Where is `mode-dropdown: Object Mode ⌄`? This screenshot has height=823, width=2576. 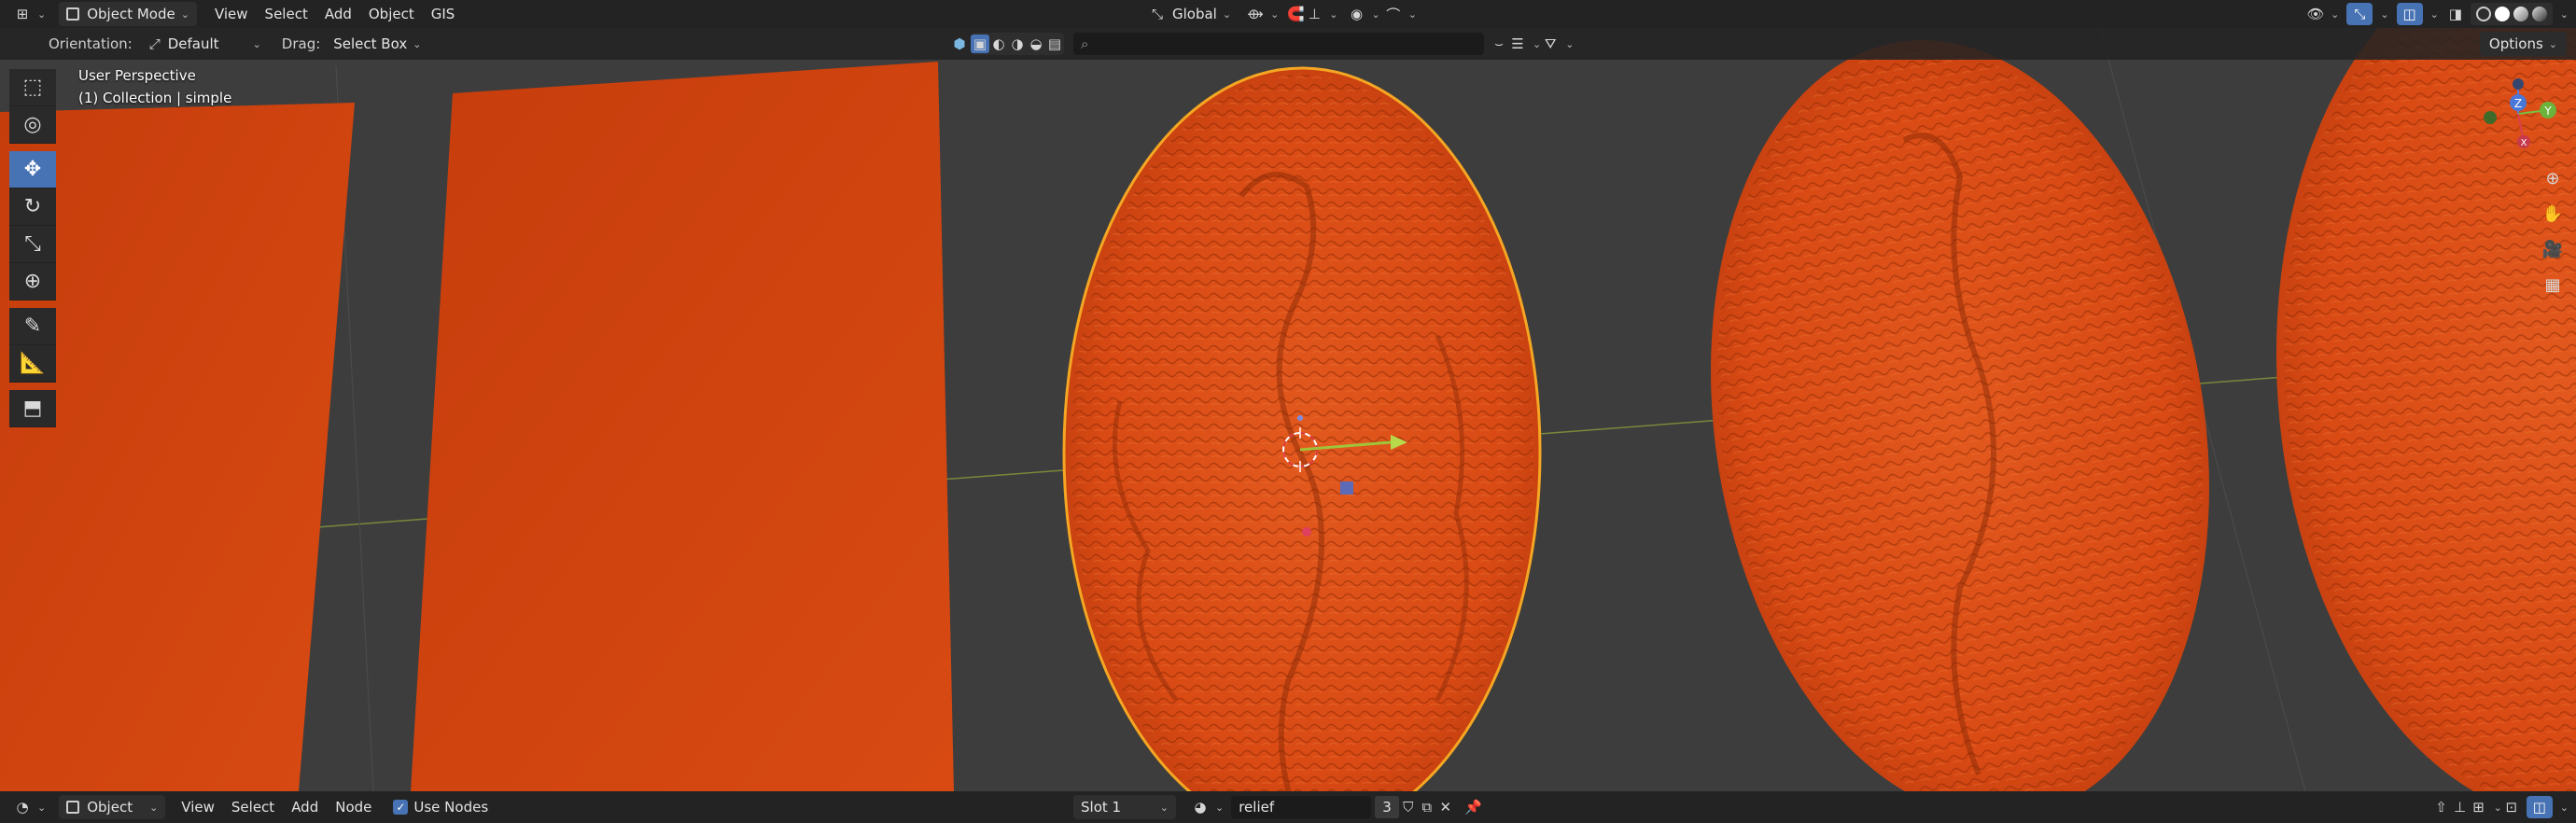
mode-dropdown: Object Mode ⌄ is located at coordinates (128, 14).